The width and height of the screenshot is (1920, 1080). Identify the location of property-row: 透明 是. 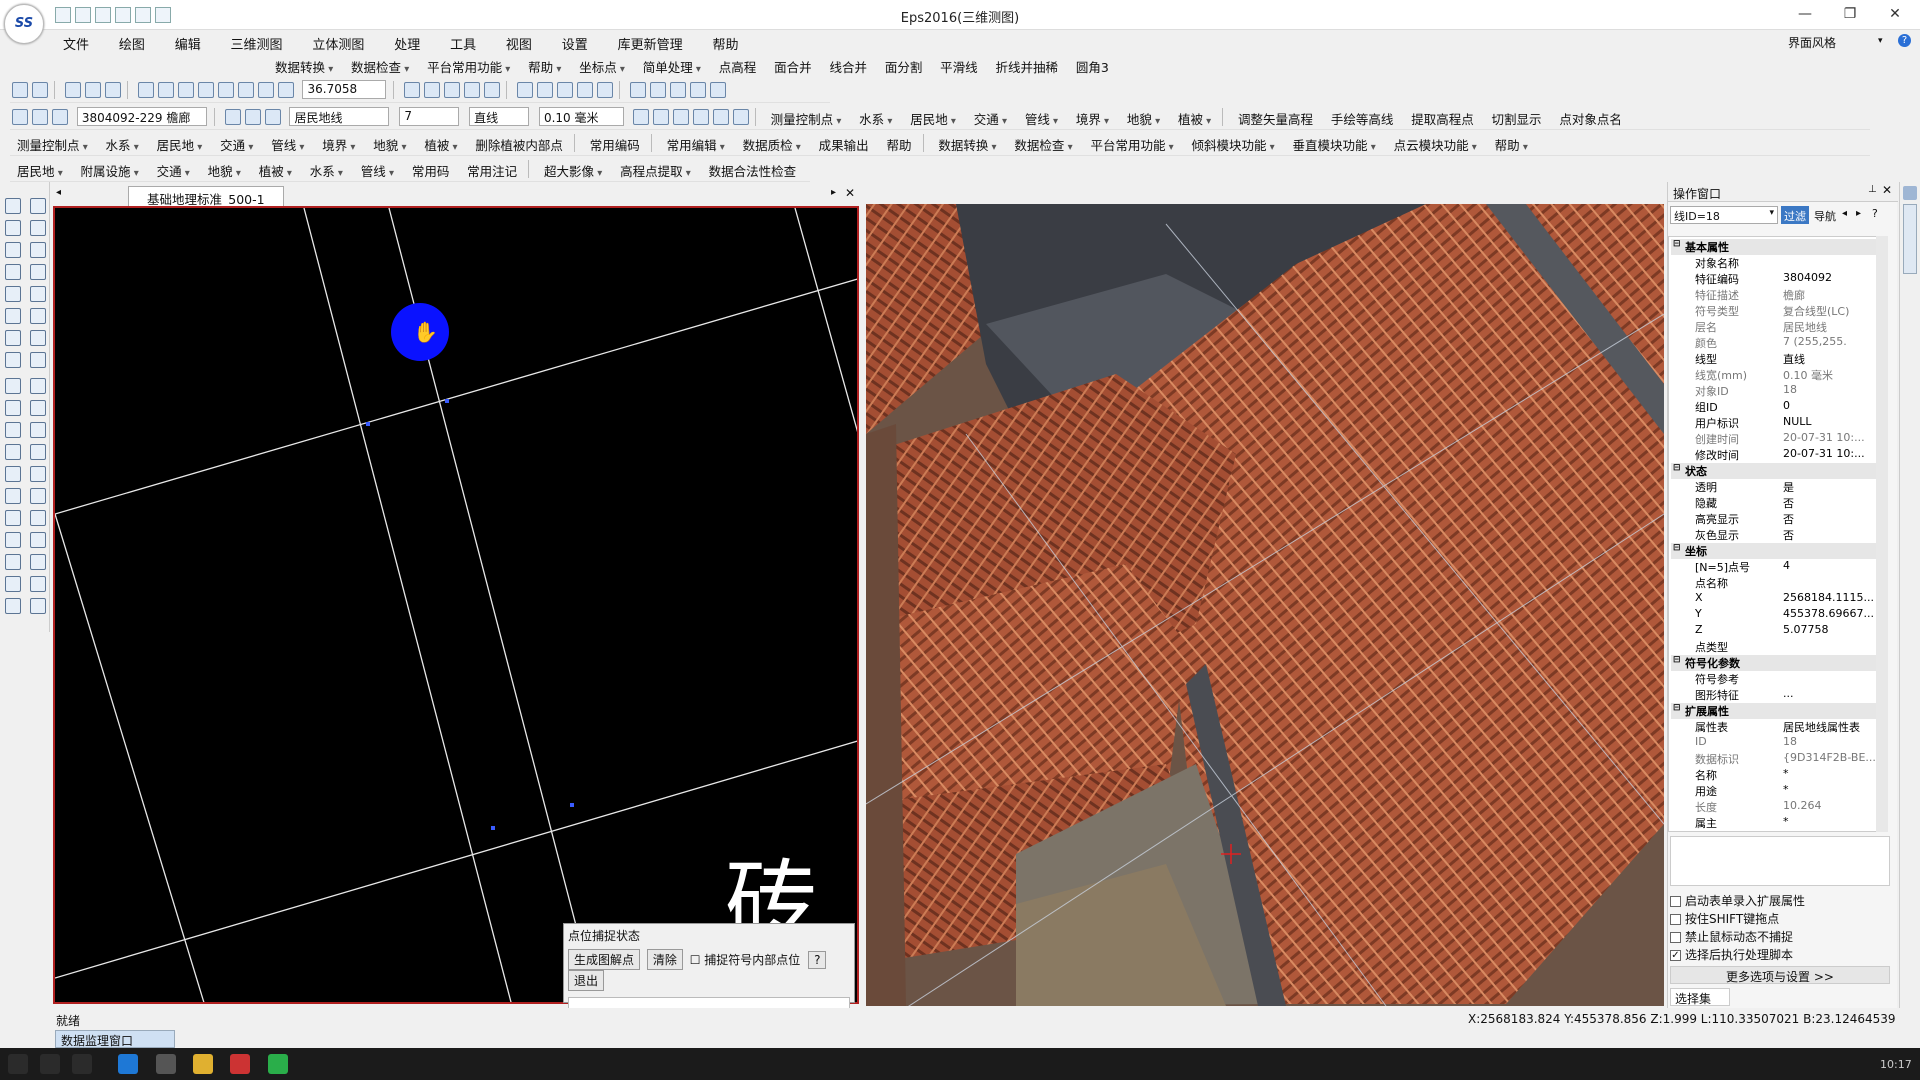
(1773, 487).